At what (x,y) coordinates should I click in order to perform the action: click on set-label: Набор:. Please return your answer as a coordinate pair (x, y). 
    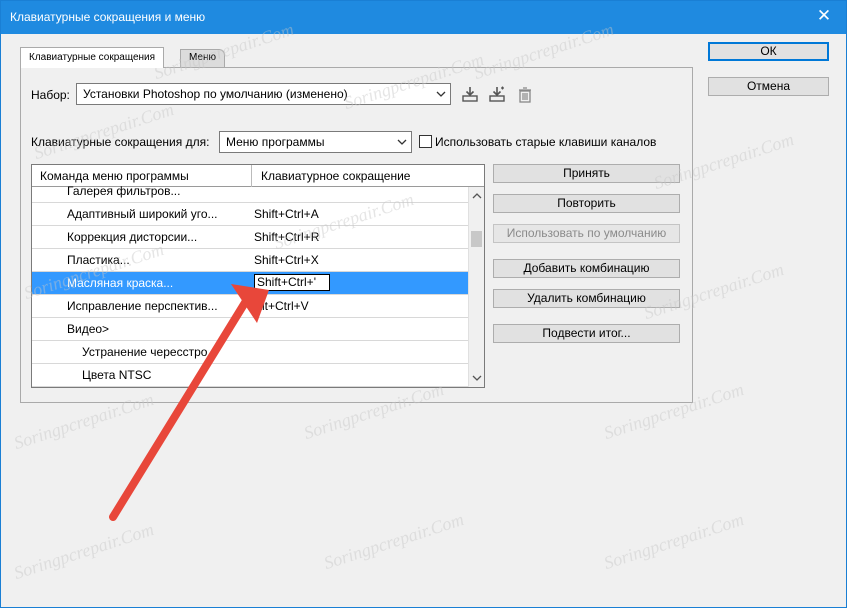
    Looking at the image, I should click on (50, 95).